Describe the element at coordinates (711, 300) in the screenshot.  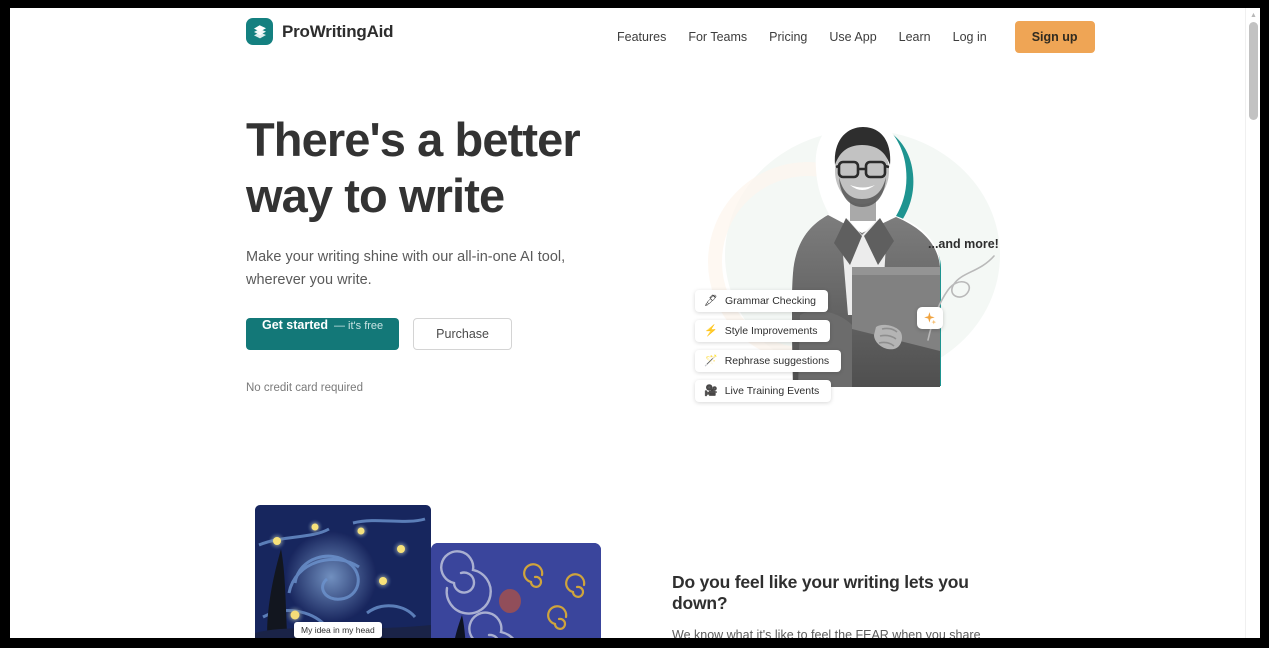
I see `feather-pen-icon: 🖋` at that location.